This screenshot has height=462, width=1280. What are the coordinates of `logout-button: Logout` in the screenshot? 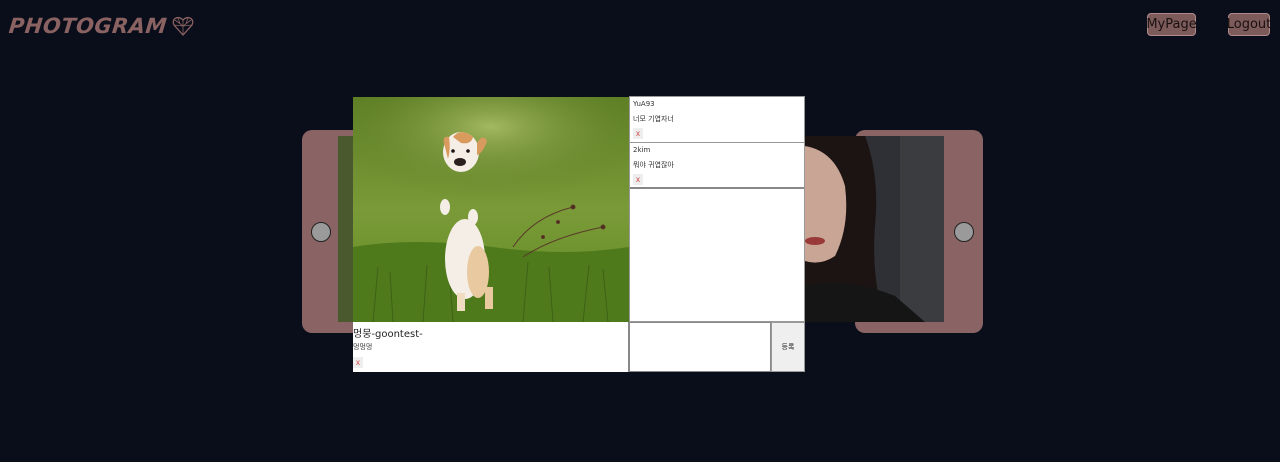 It's located at (1249, 24).